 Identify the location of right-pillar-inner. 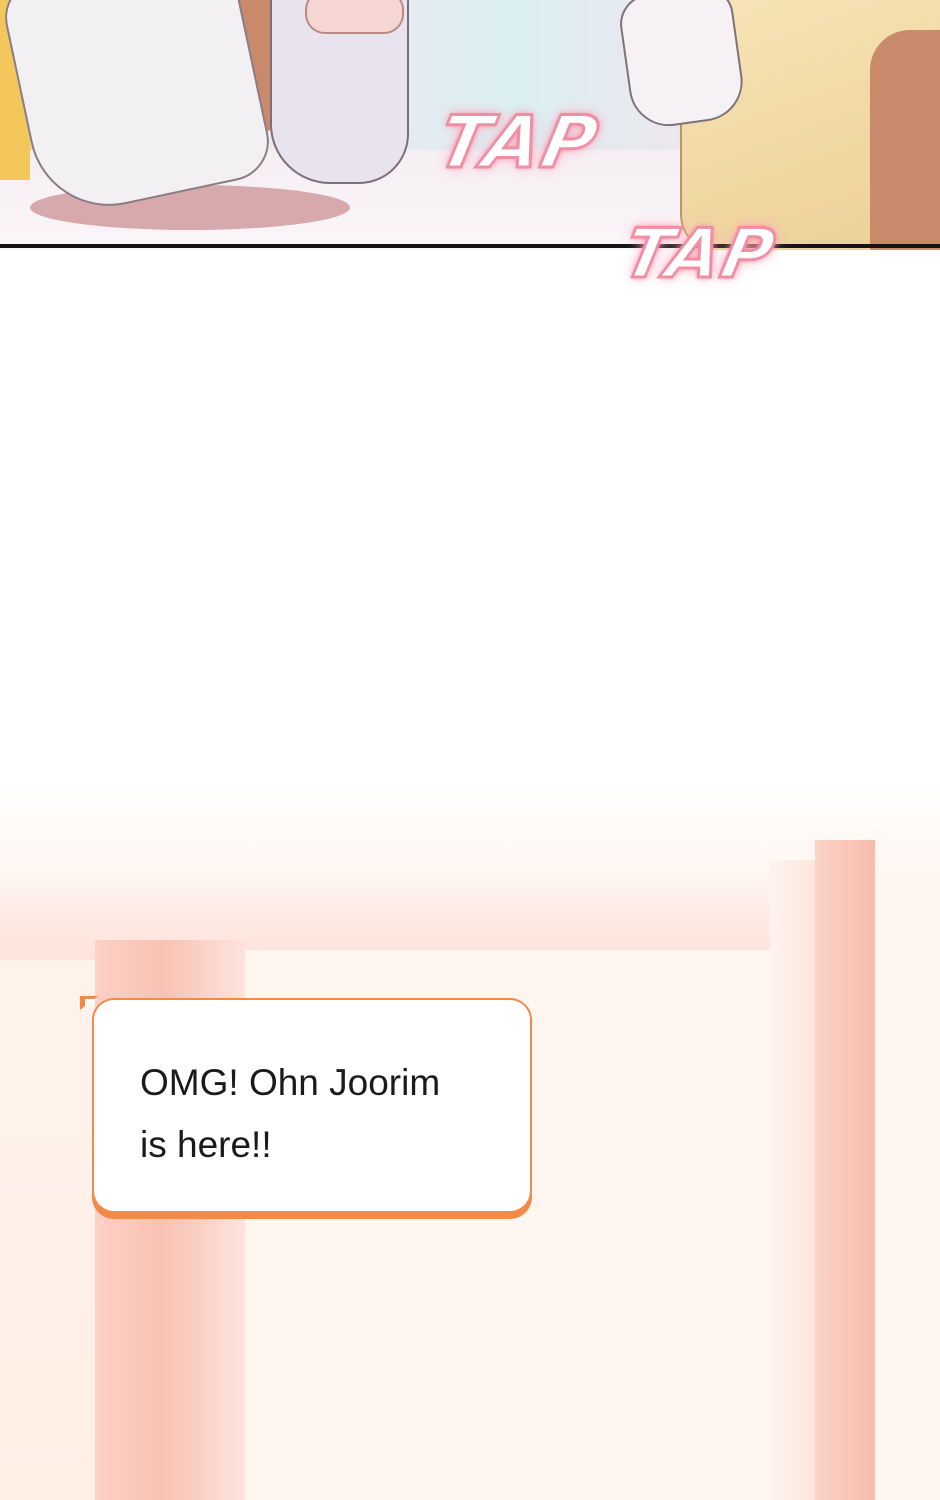
(792, 1180).